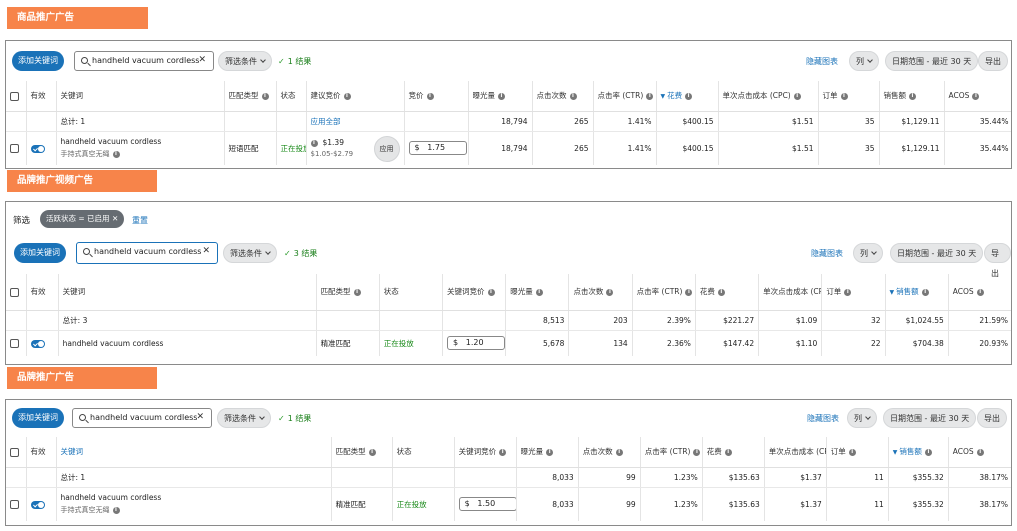  Describe the element at coordinates (487, 504) in the screenshot. I see `bid-input: $ 1.50` at that location.